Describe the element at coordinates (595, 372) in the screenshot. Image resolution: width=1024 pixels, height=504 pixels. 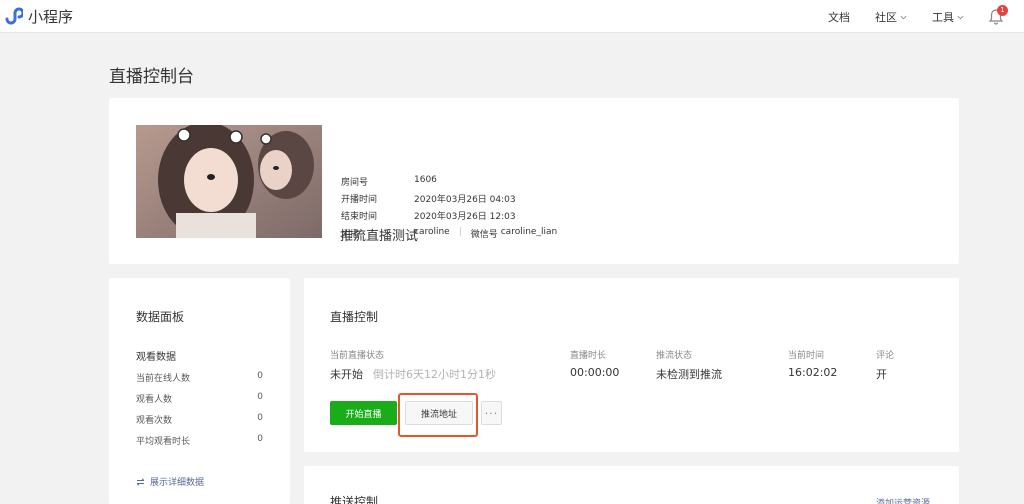
I see `duration-value: 00:00:00` at that location.